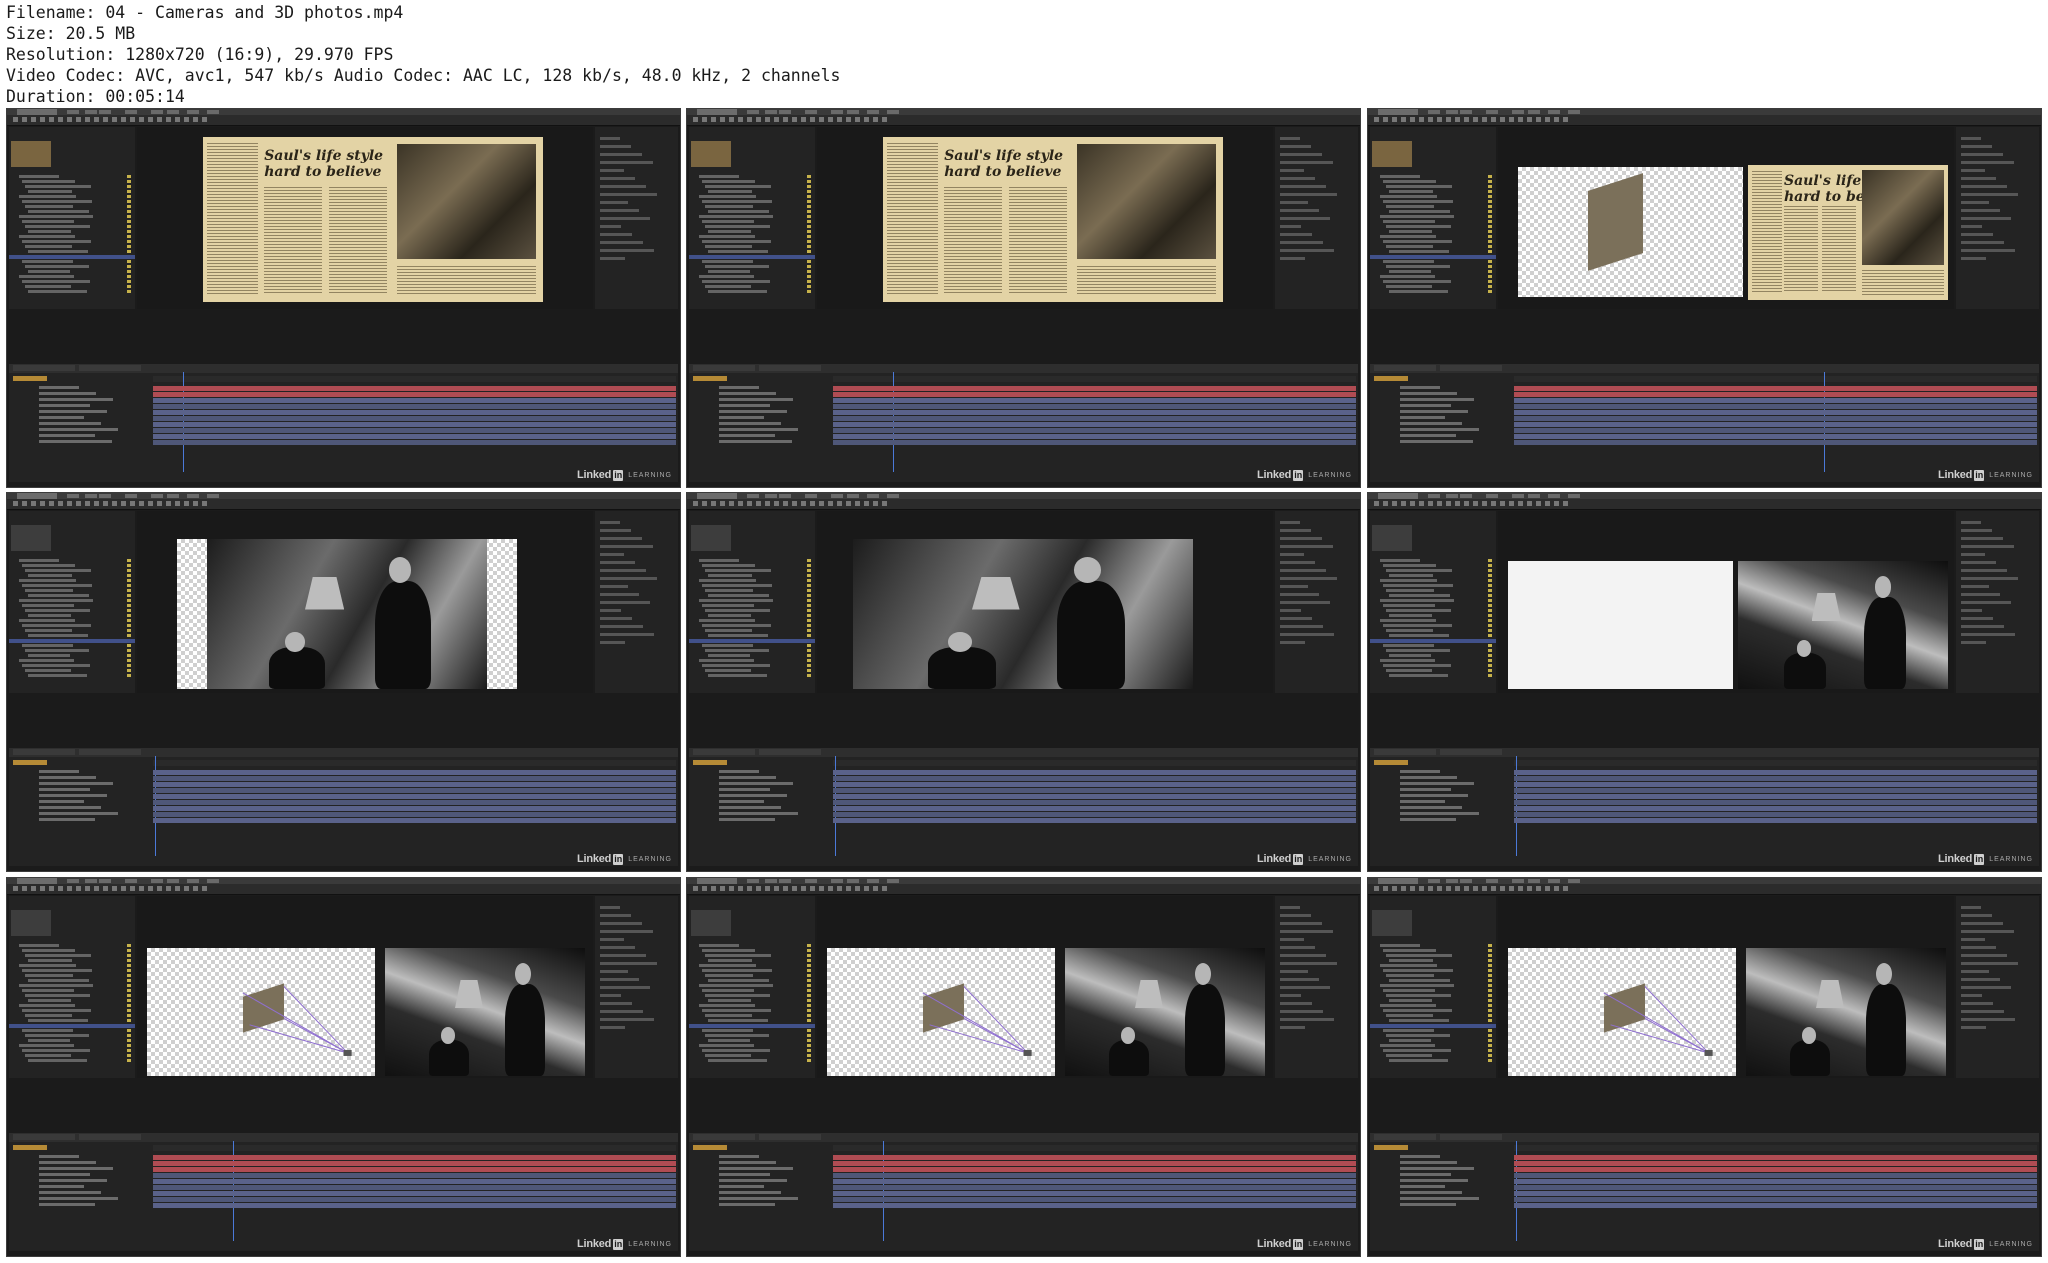 The width and height of the screenshot is (2048, 1263). Describe the element at coordinates (1884, 974) in the screenshot. I see `person-face` at that location.